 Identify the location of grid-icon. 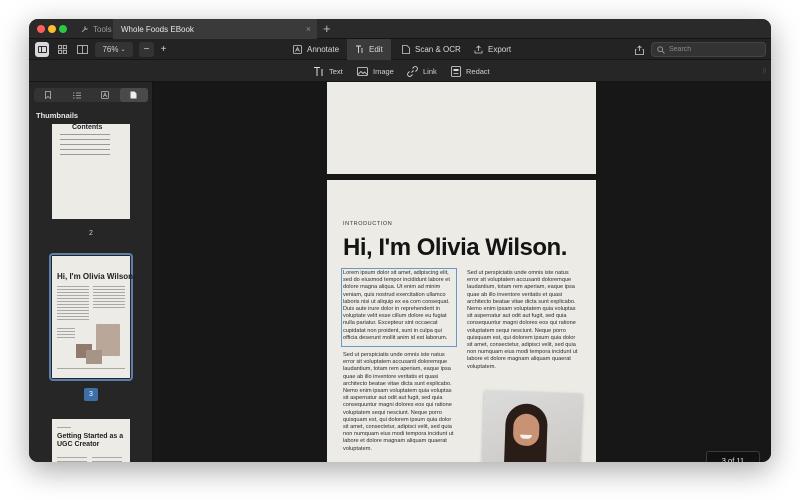
(62, 49).